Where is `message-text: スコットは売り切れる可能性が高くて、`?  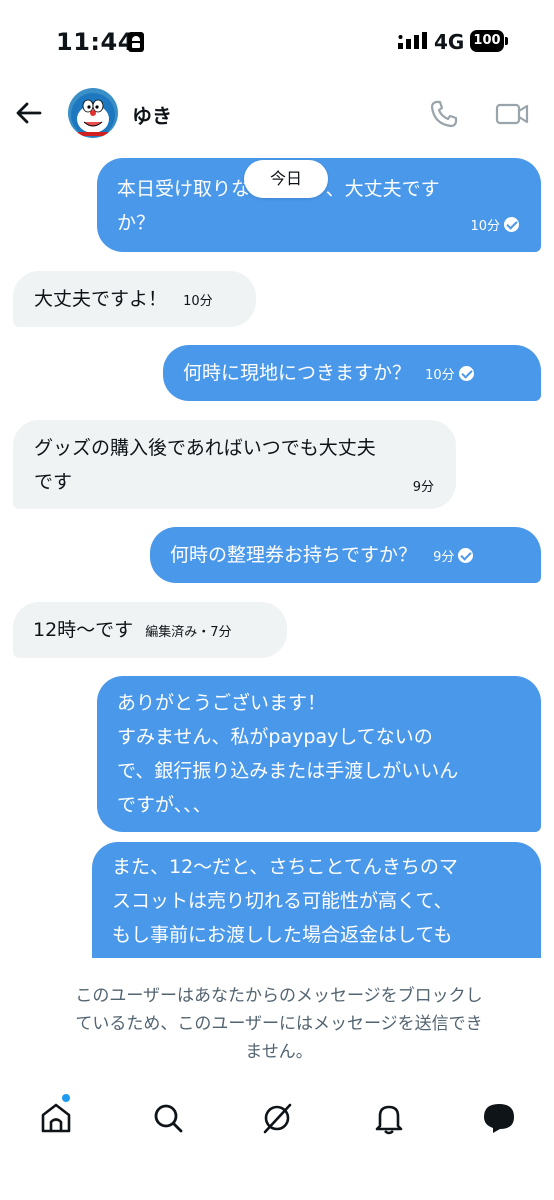 message-text: スコットは売り切れる可能性が高くて、 is located at coordinates (282, 901).